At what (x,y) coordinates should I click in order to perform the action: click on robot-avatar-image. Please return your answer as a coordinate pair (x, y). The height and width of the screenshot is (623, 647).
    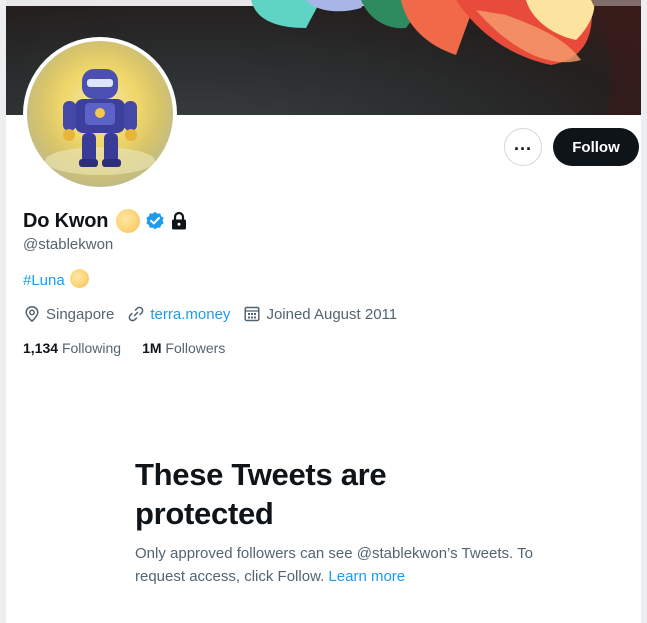
    Looking at the image, I should click on (100, 122).